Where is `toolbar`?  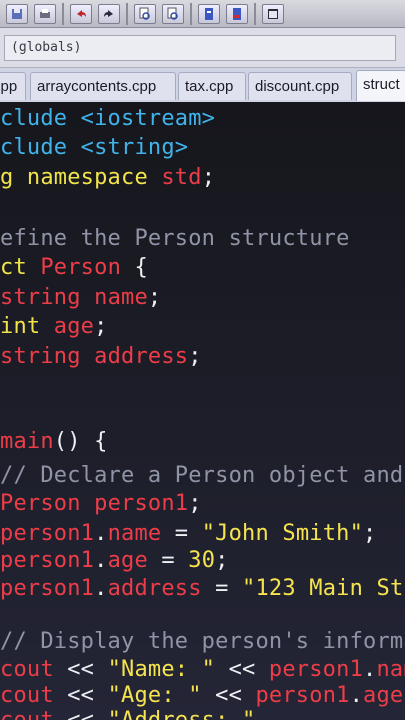
toolbar is located at coordinates (202, 14).